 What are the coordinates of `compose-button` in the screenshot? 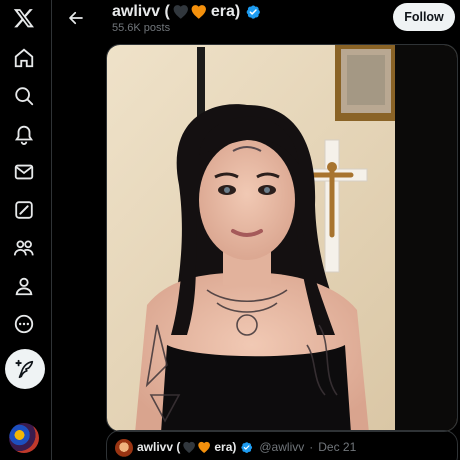 It's located at (25, 369).